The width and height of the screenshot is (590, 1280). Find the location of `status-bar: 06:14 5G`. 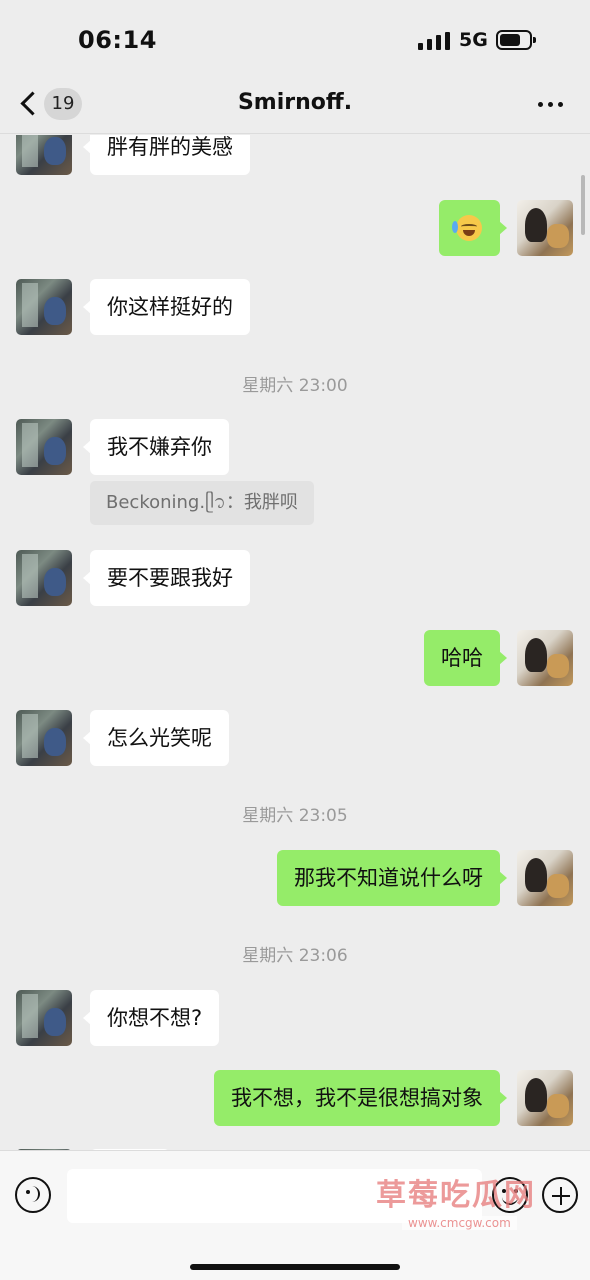

status-bar: 06:14 5G is located at coordinates (295, 39).